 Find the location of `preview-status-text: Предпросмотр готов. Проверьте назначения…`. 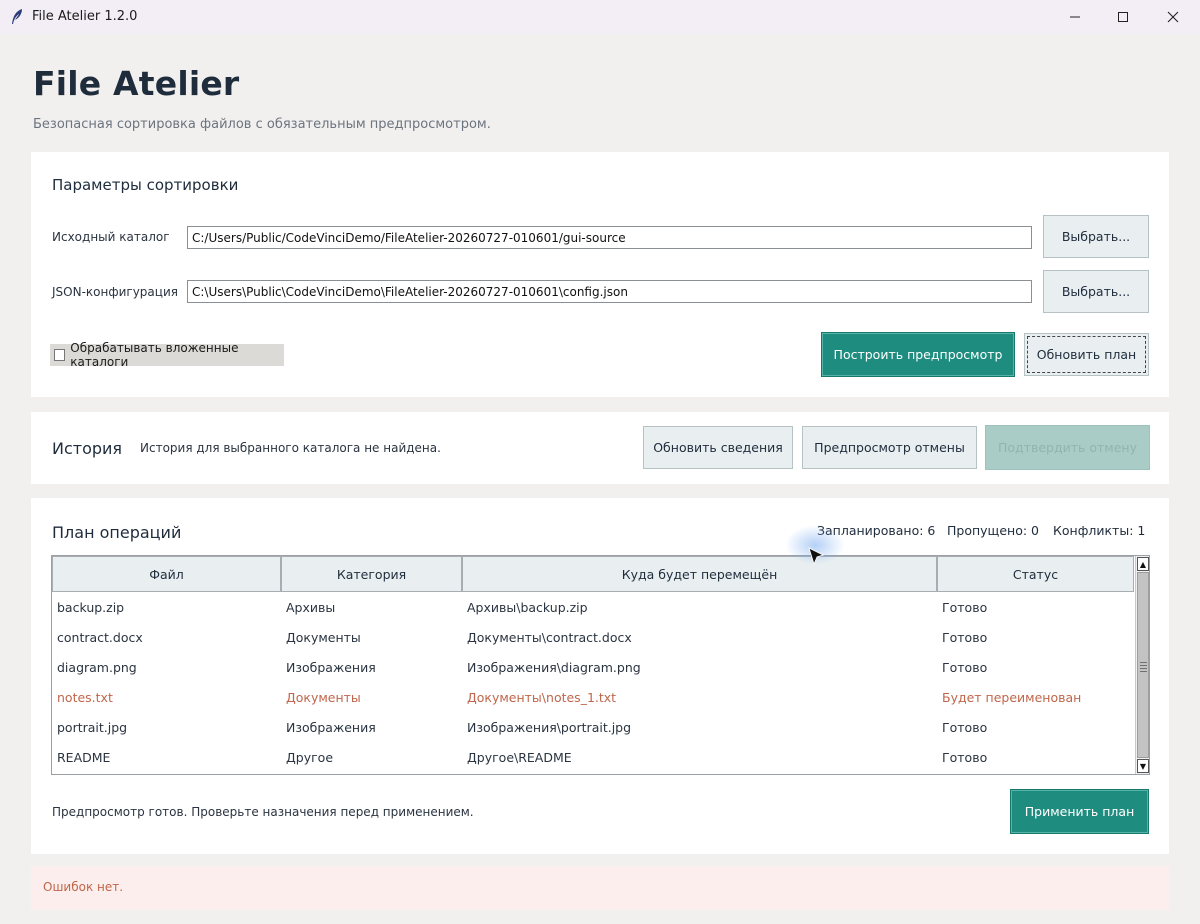

preview-status-text: Предпросмотр готов. Проверьте назначения… is located at coordinates (263, 812).